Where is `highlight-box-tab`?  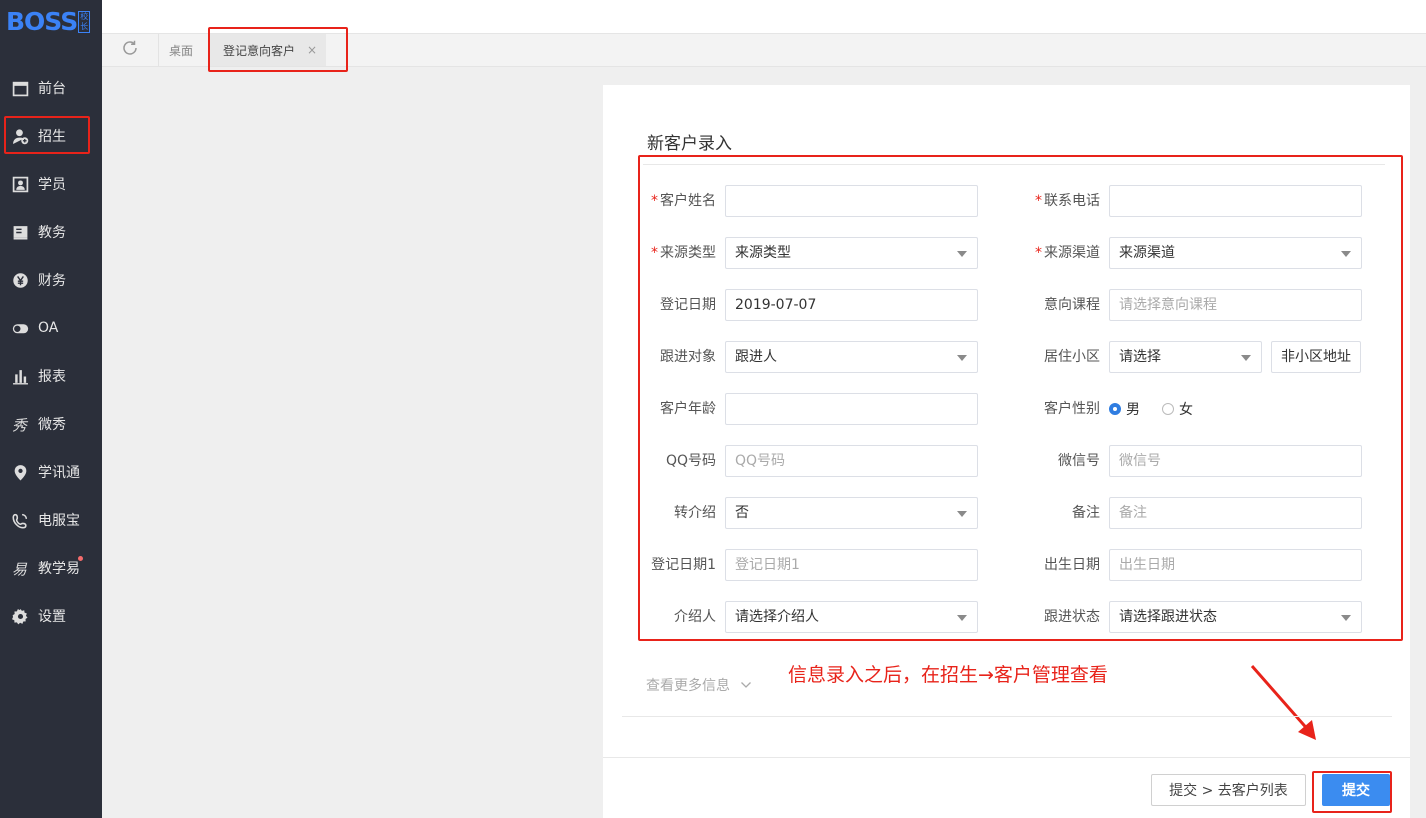 highlight-box-tab is located at coordinates (278, 49).